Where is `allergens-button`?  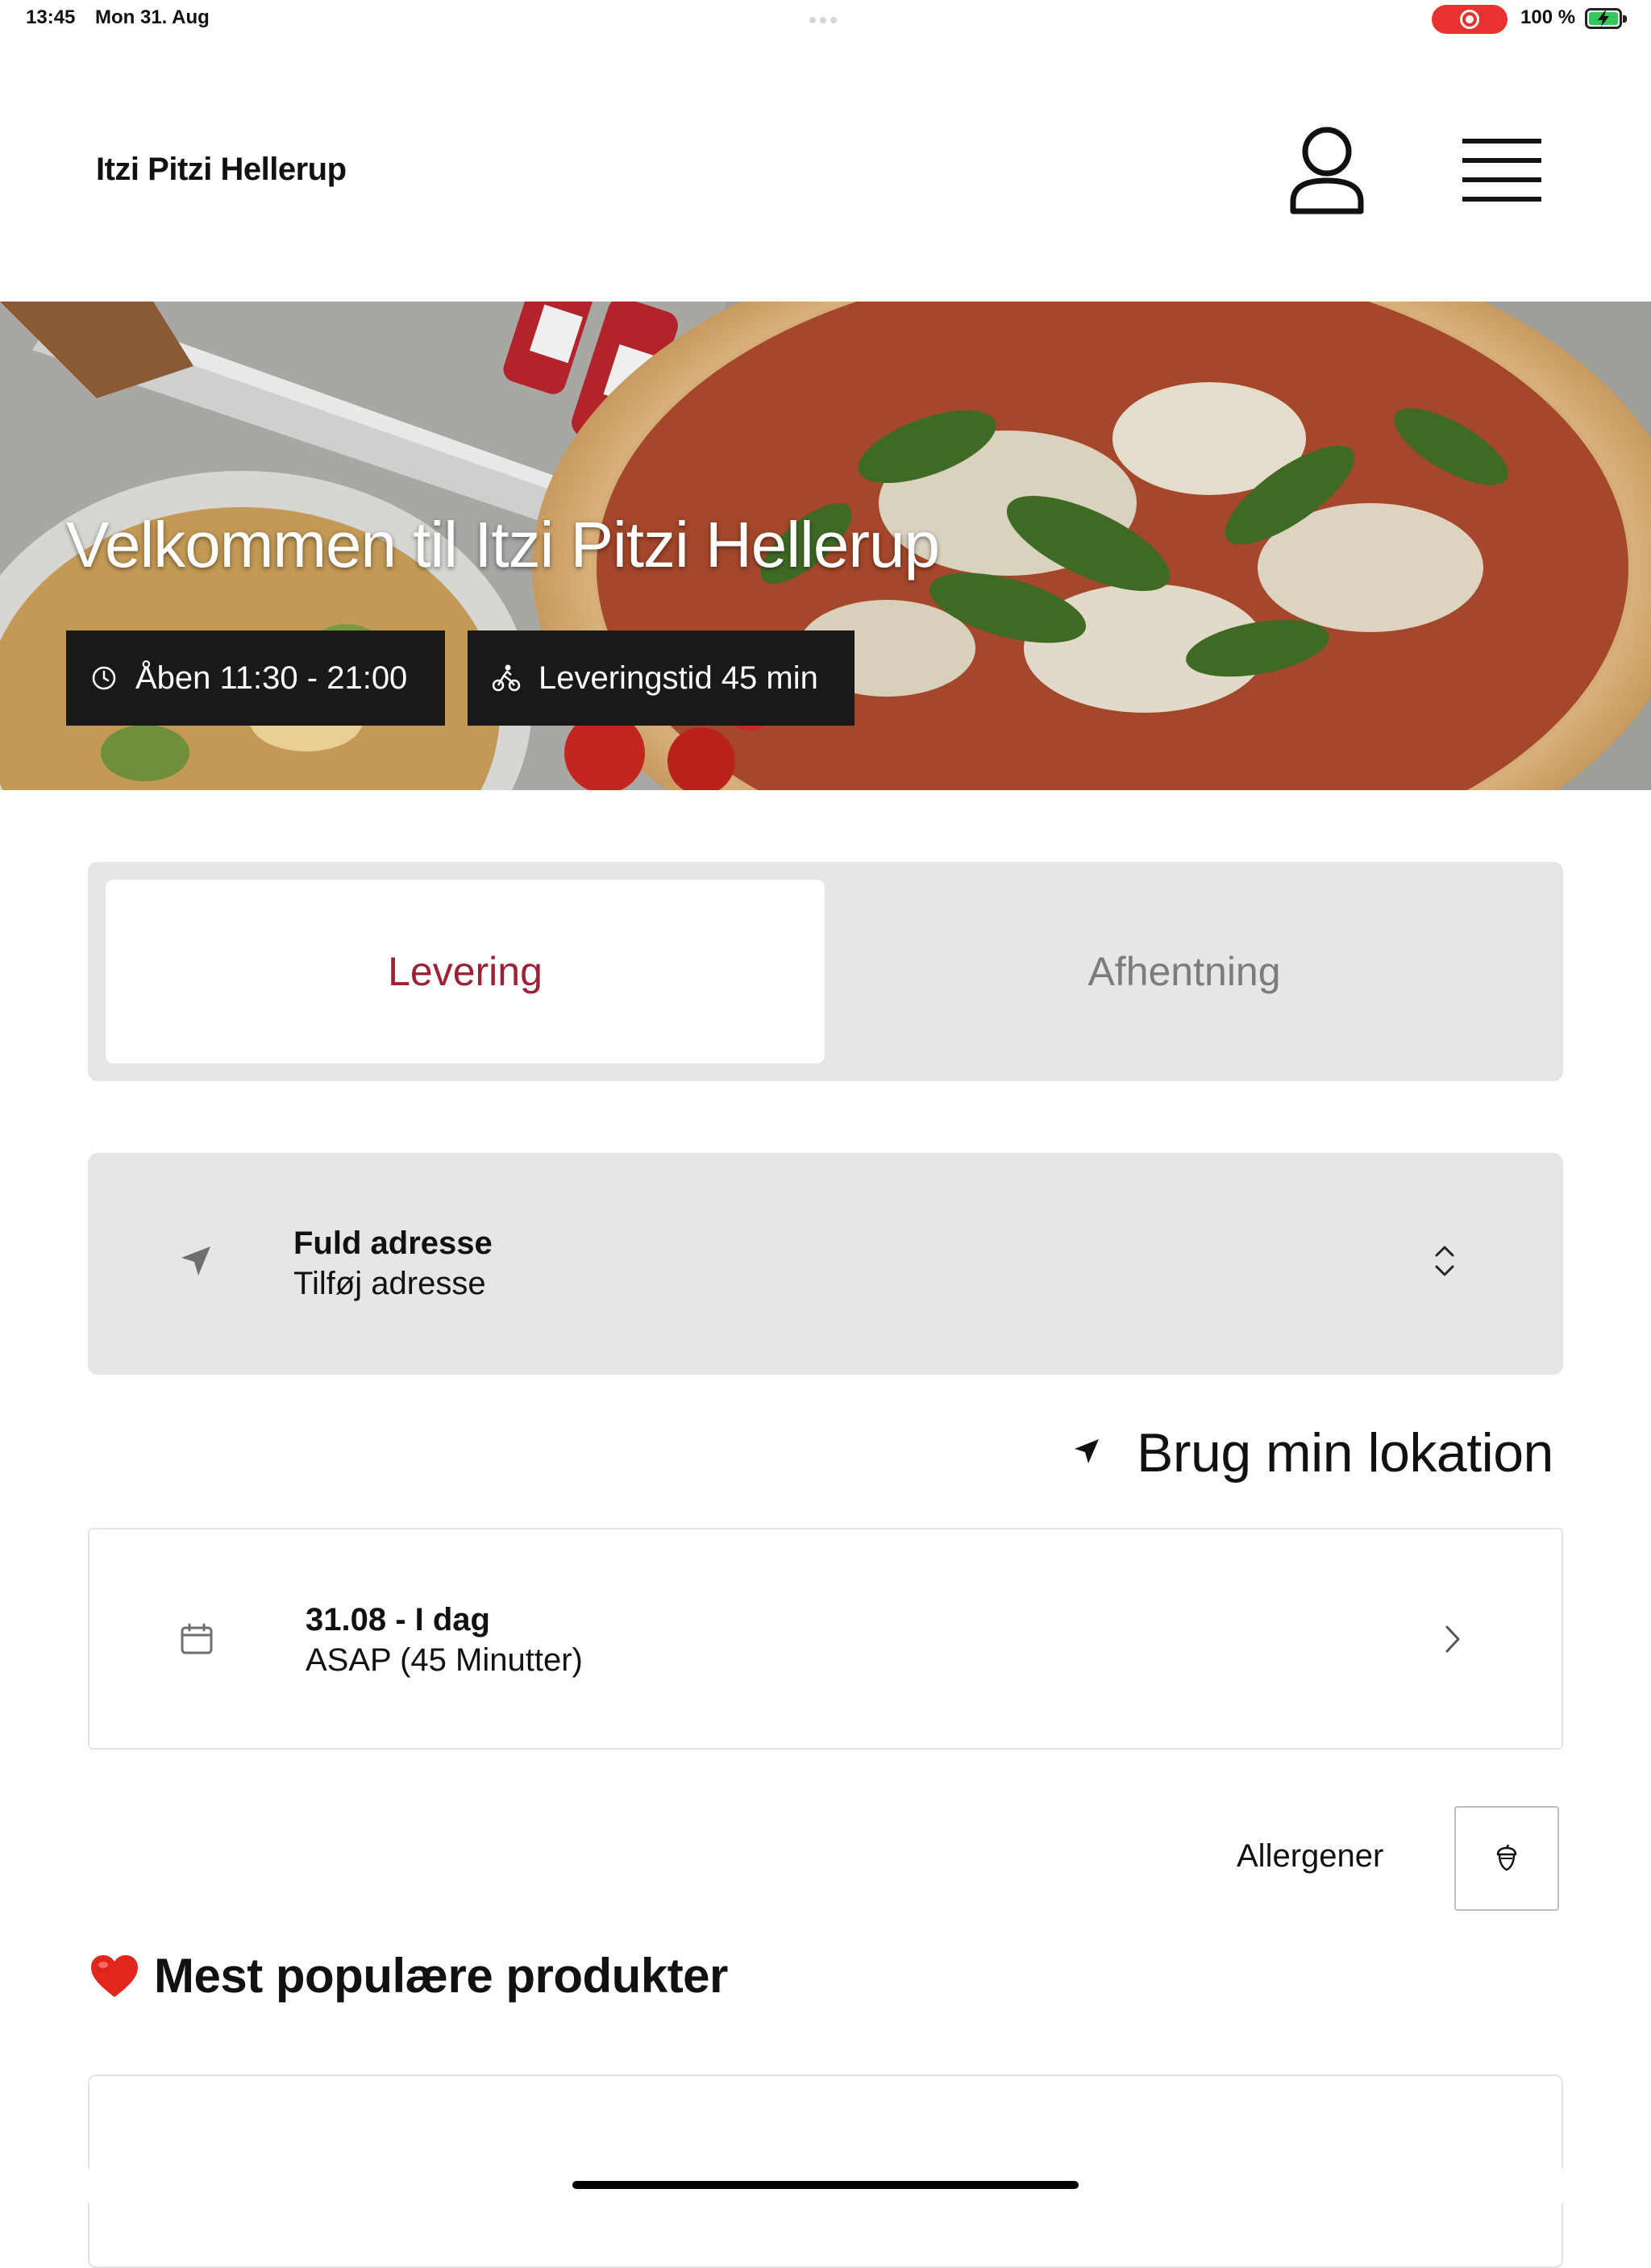 allergens-button is located at coordinates (1506, 1858).